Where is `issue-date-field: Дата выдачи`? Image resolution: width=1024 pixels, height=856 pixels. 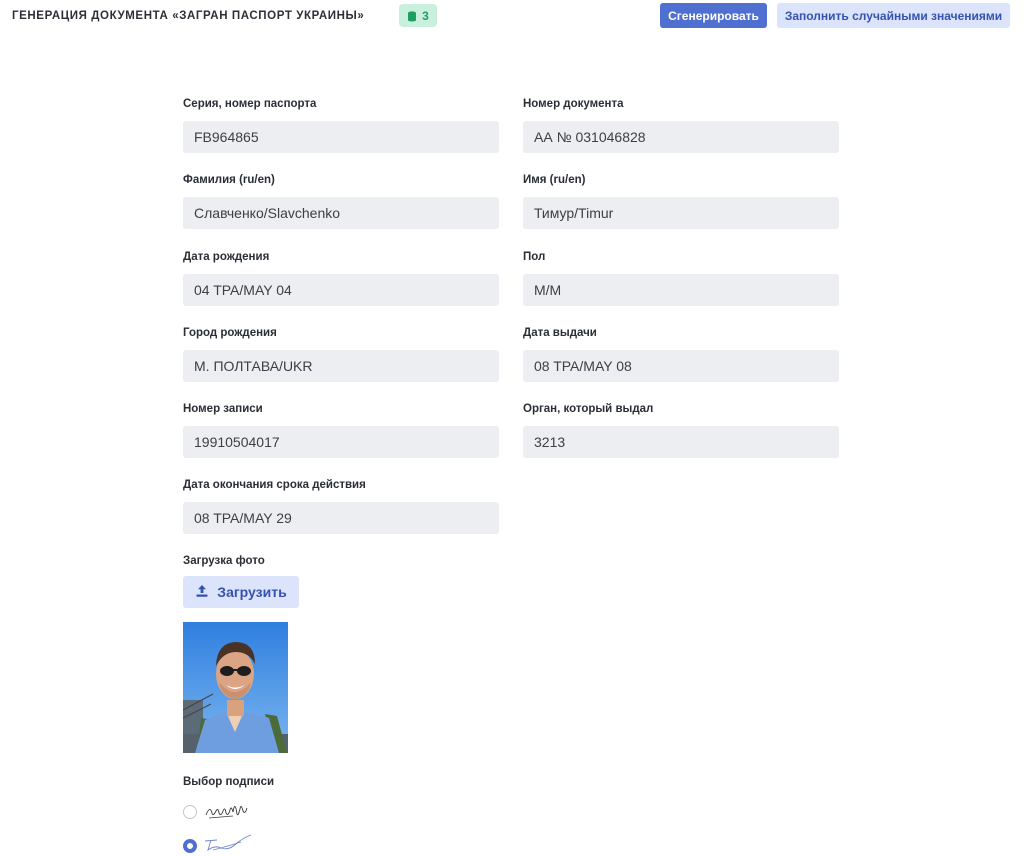 issue-date-field: Дата выдачи is located at coordinates (681, 353).